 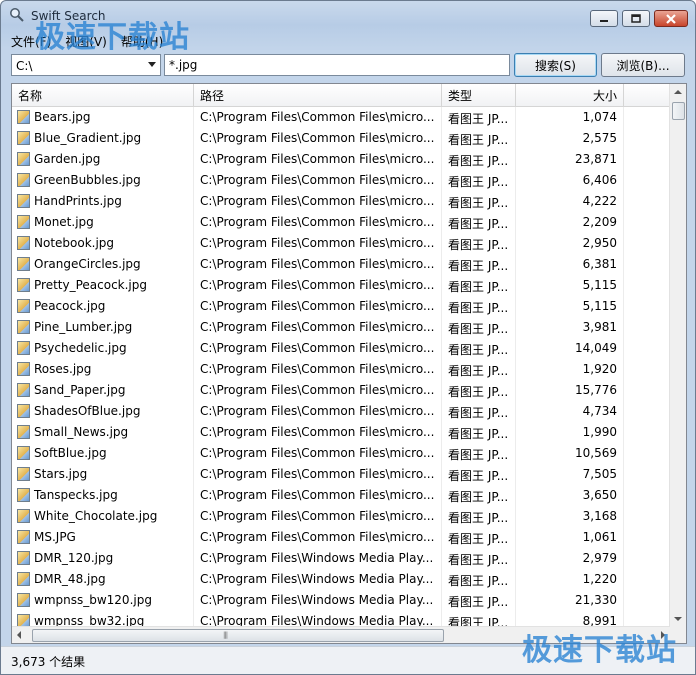 What do you see at coordinates (152, 64) in the screenshot?
I see `chevron-down-icon` at bounding box center [152, 64].